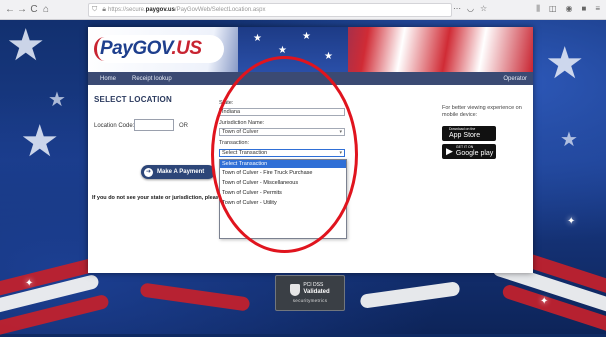 The height and width of the screenshot is (337, 606). What do you see at coordinates (515, 79) in the screenshot?
I see `menu-item-operator: Operator` at bounding box center [515, 79].